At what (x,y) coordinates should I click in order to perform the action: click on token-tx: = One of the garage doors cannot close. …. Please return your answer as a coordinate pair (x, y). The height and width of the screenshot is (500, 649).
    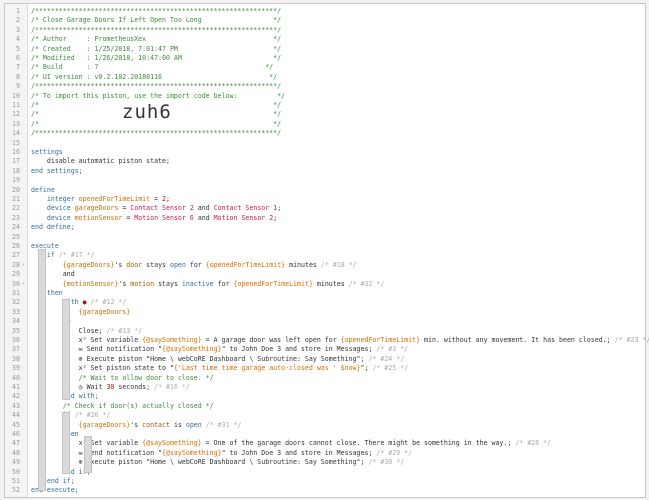
    Looking at the image, I should click on (358, 443).